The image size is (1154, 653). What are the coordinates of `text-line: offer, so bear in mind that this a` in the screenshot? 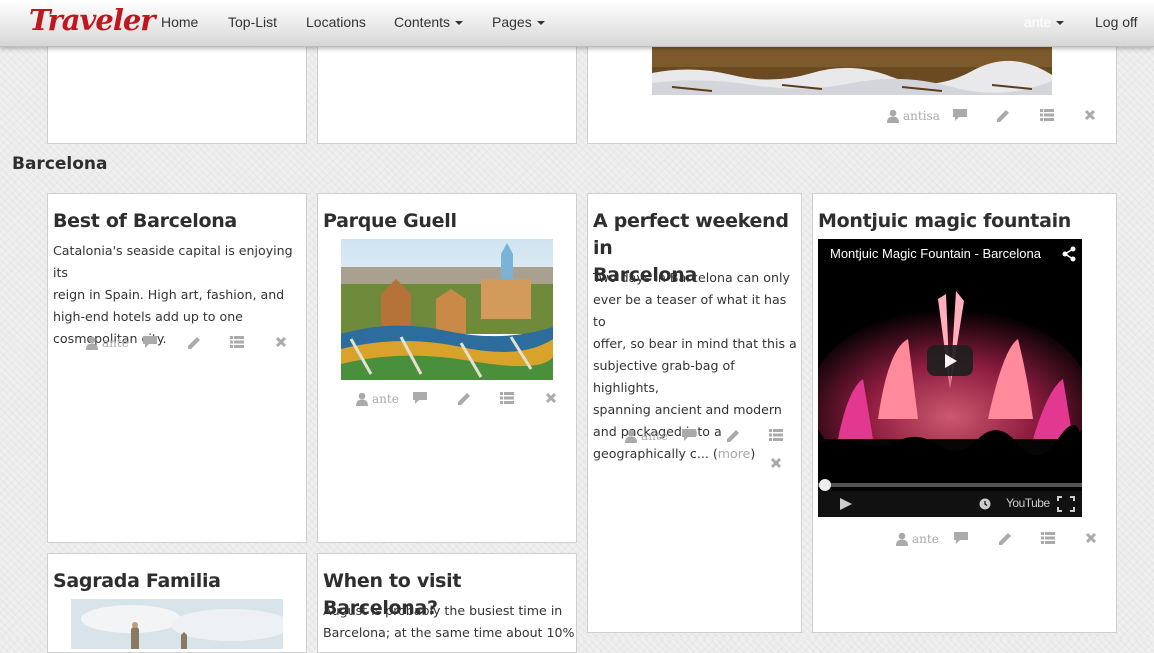 It's located at (695, 343).